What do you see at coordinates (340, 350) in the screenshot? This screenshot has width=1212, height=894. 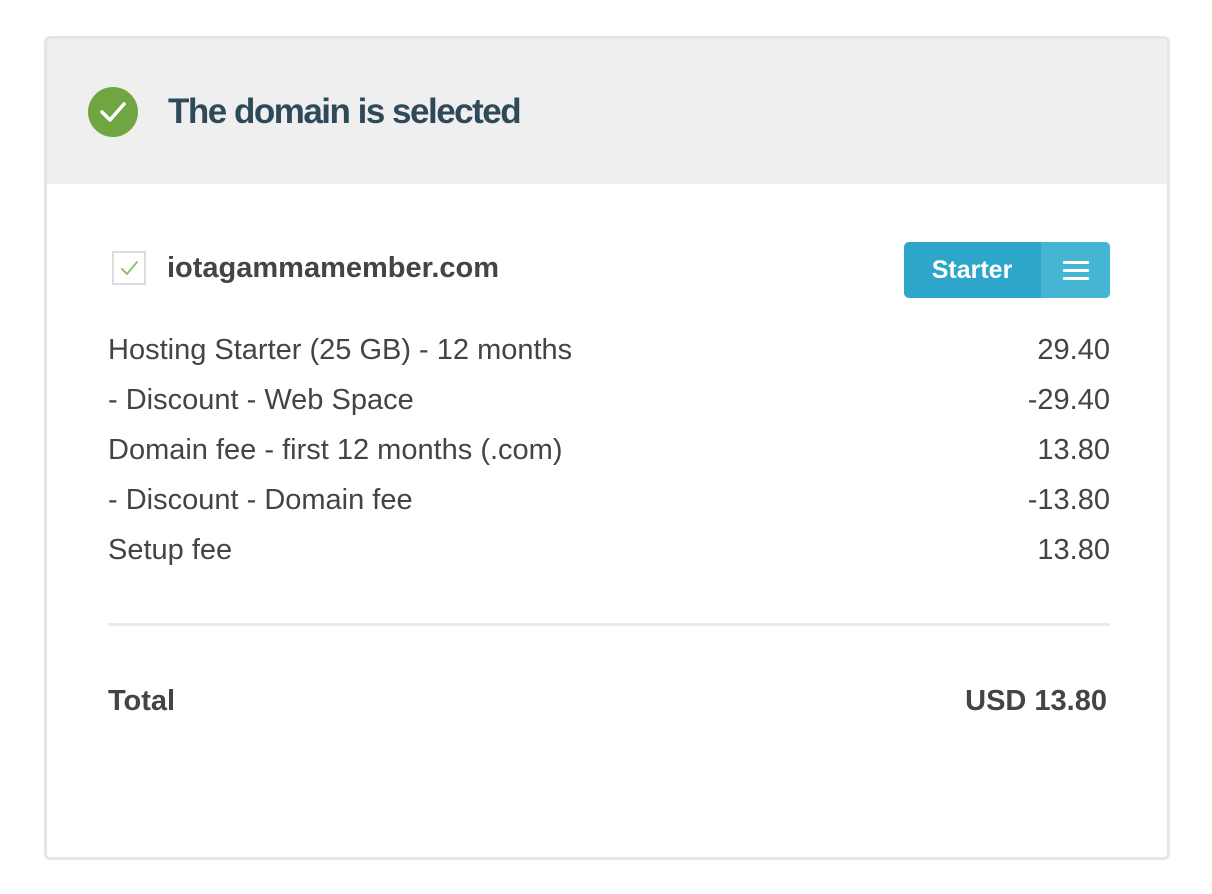 I see `line-item-label: Hosting Starter (25 GB) - 12 months` at bounding box center [340, 350].